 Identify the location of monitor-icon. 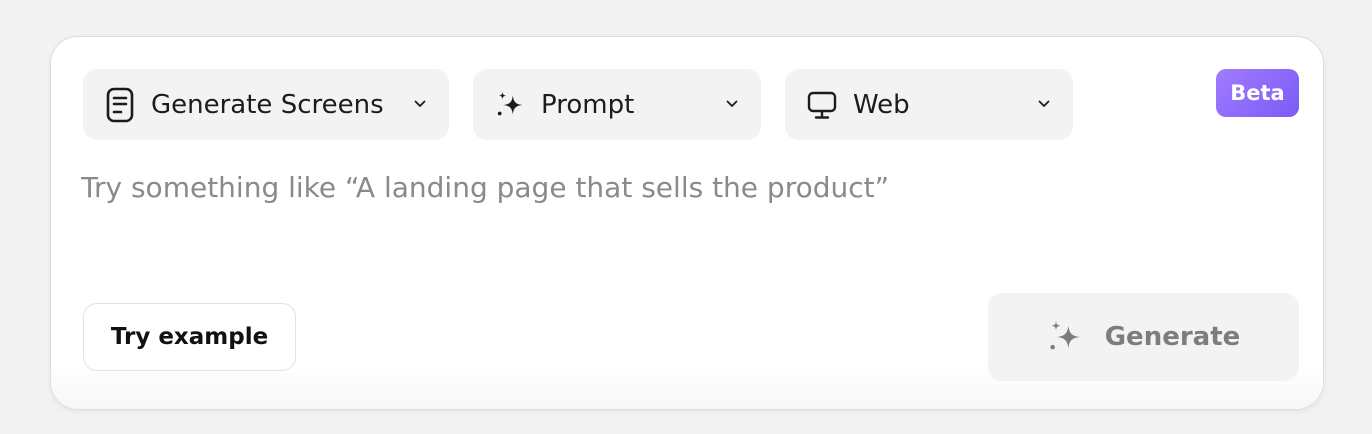
(822, 105).